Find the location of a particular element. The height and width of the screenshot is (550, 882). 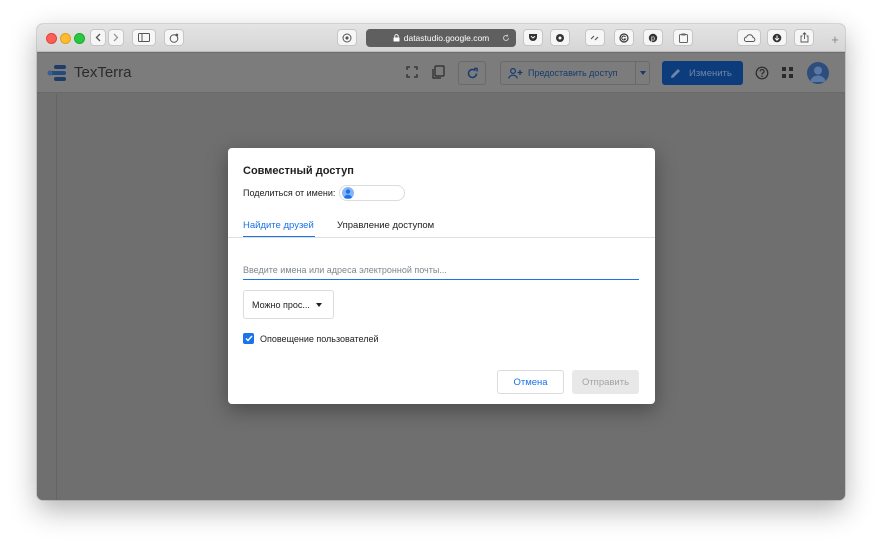

share-as-avatar is located at coordinates (348, 193).